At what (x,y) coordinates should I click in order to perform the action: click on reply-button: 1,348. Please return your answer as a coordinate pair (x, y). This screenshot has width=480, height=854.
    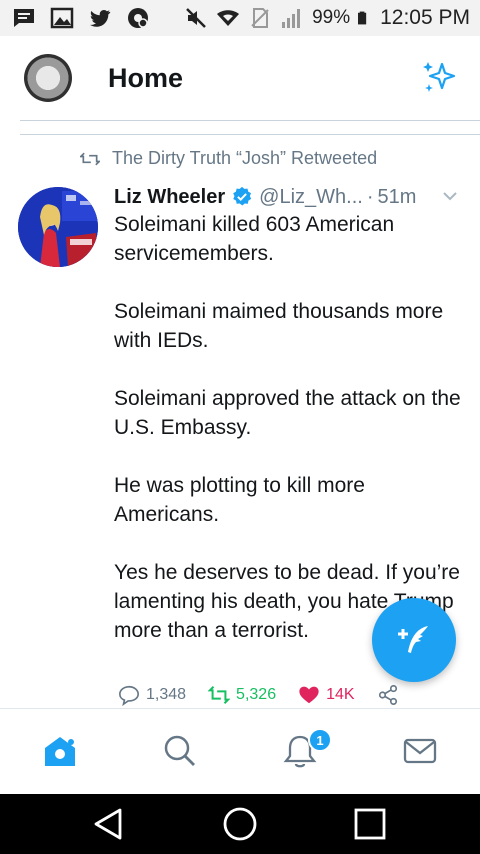
    Looking at the image, I should click on (152, 695).